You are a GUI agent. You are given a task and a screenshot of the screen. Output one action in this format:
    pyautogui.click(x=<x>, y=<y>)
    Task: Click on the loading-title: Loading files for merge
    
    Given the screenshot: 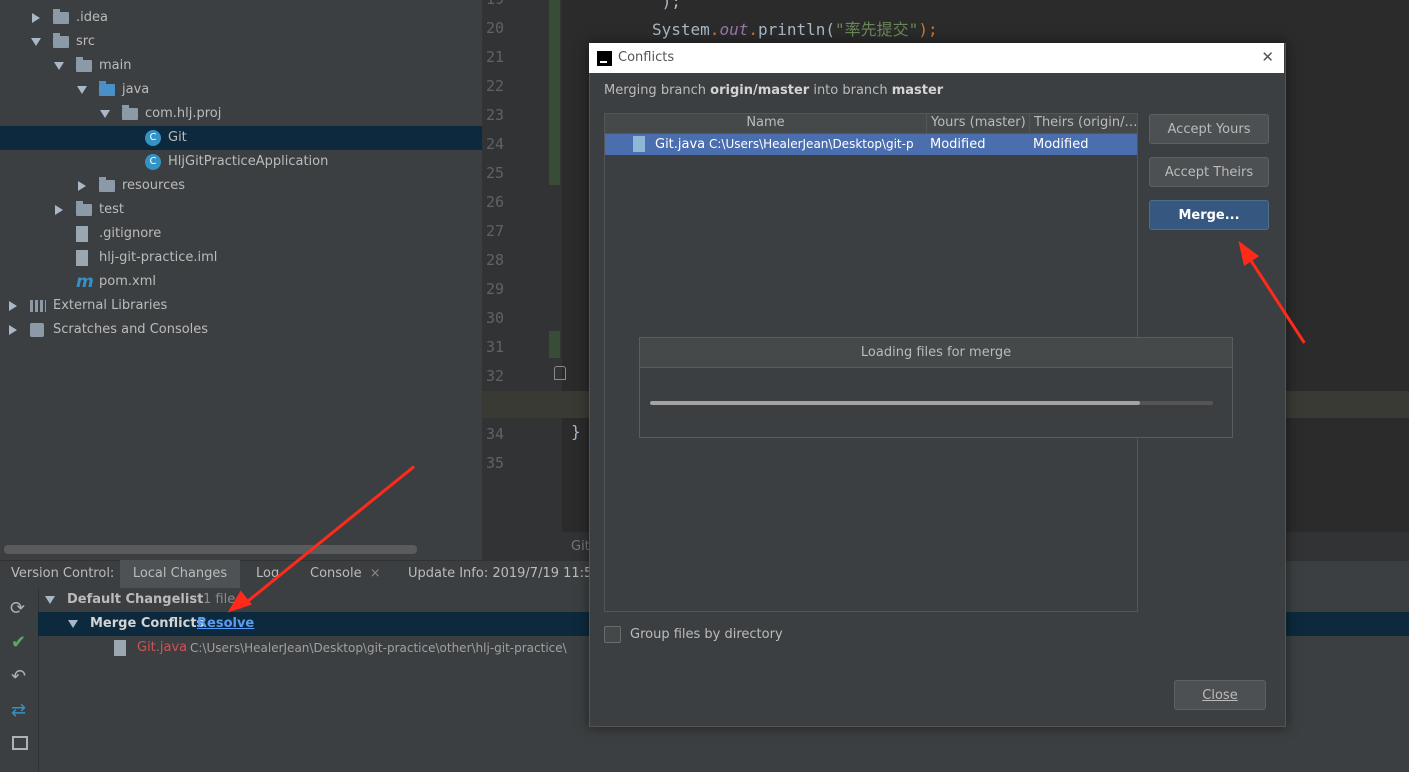 What is the action you would take?
    pyautogui.click(x=936, y=352)
    